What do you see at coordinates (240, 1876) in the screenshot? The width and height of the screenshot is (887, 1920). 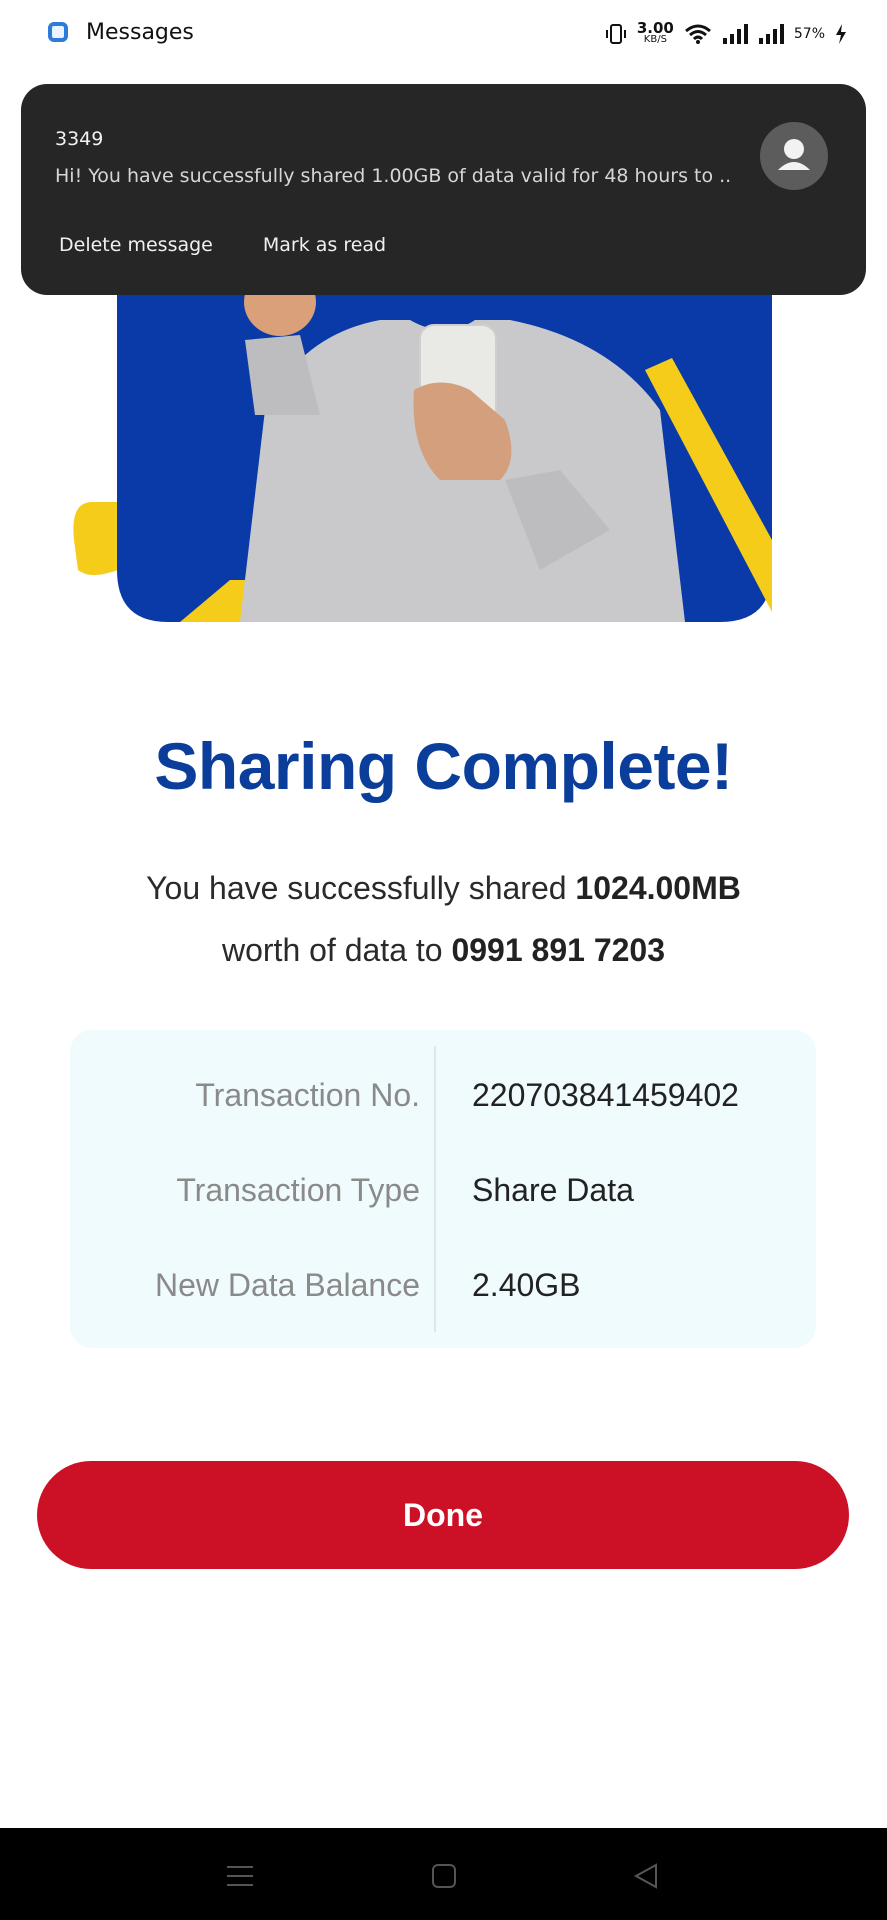 I see `menu-lines-icon` at bounding box center [240, 1876].